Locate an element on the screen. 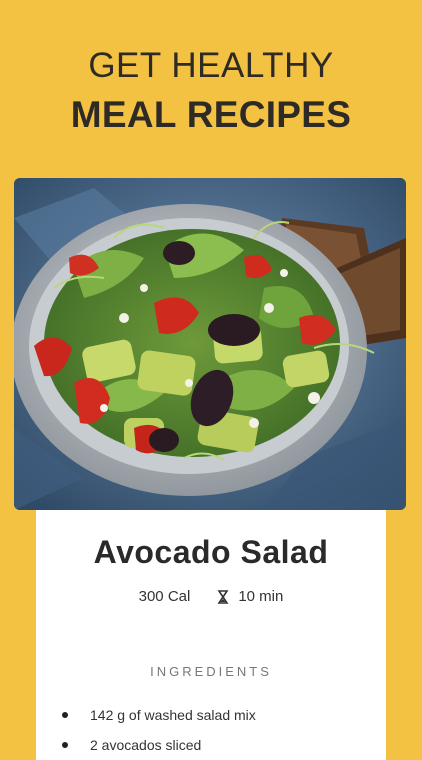  recipe-meta: 300 Cal 10 min is located at coordinates (211, 596).